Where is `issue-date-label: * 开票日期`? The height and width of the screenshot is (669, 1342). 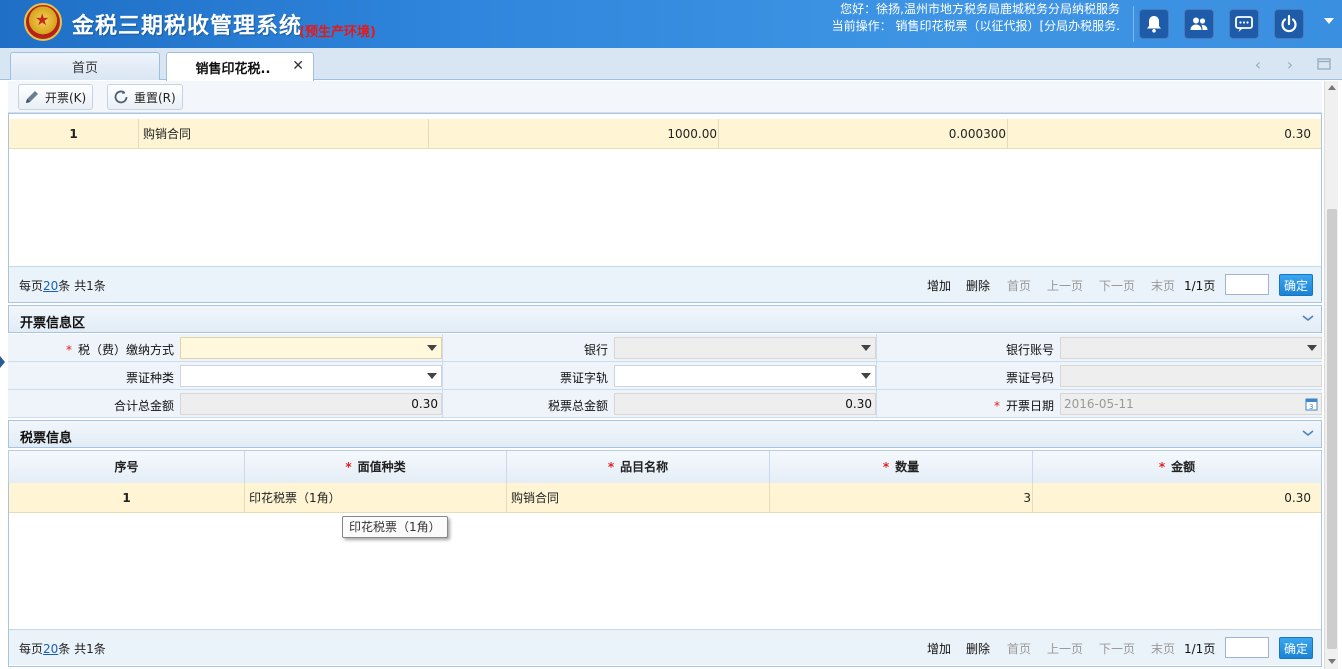 issue-date-label: * 开票日期 is located at coordinates (1023, 406).